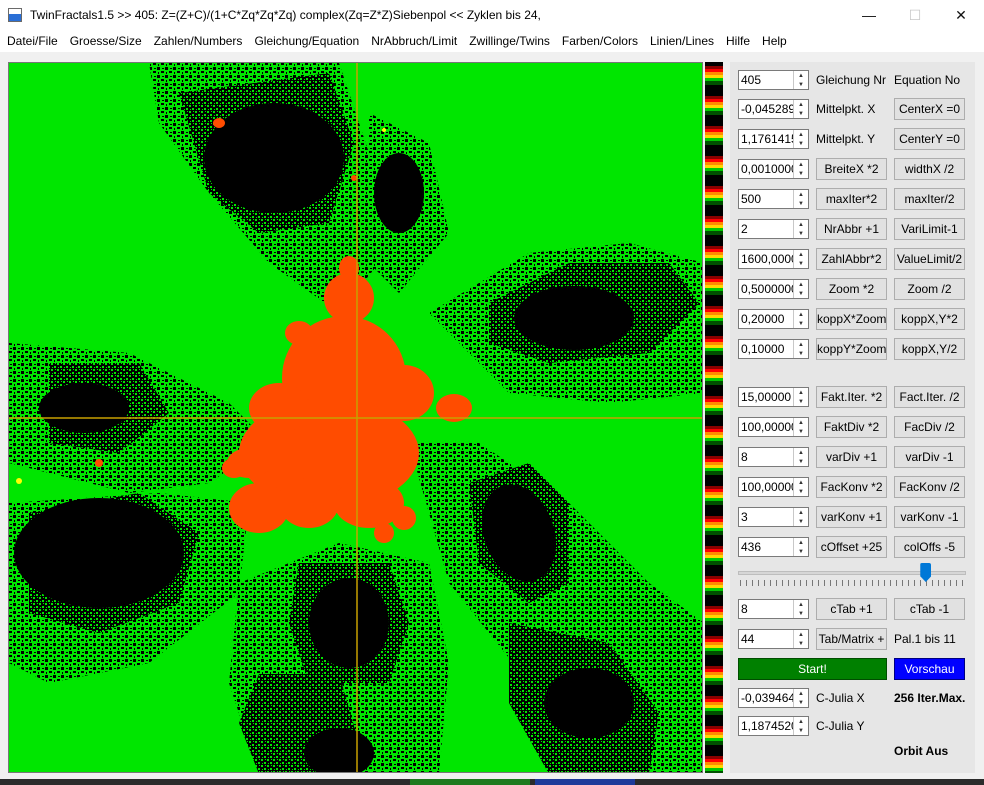  Describe the element at coordinates (766, 427) in the screenshot. I see `faktdiv-value: 100,00000` at that location.